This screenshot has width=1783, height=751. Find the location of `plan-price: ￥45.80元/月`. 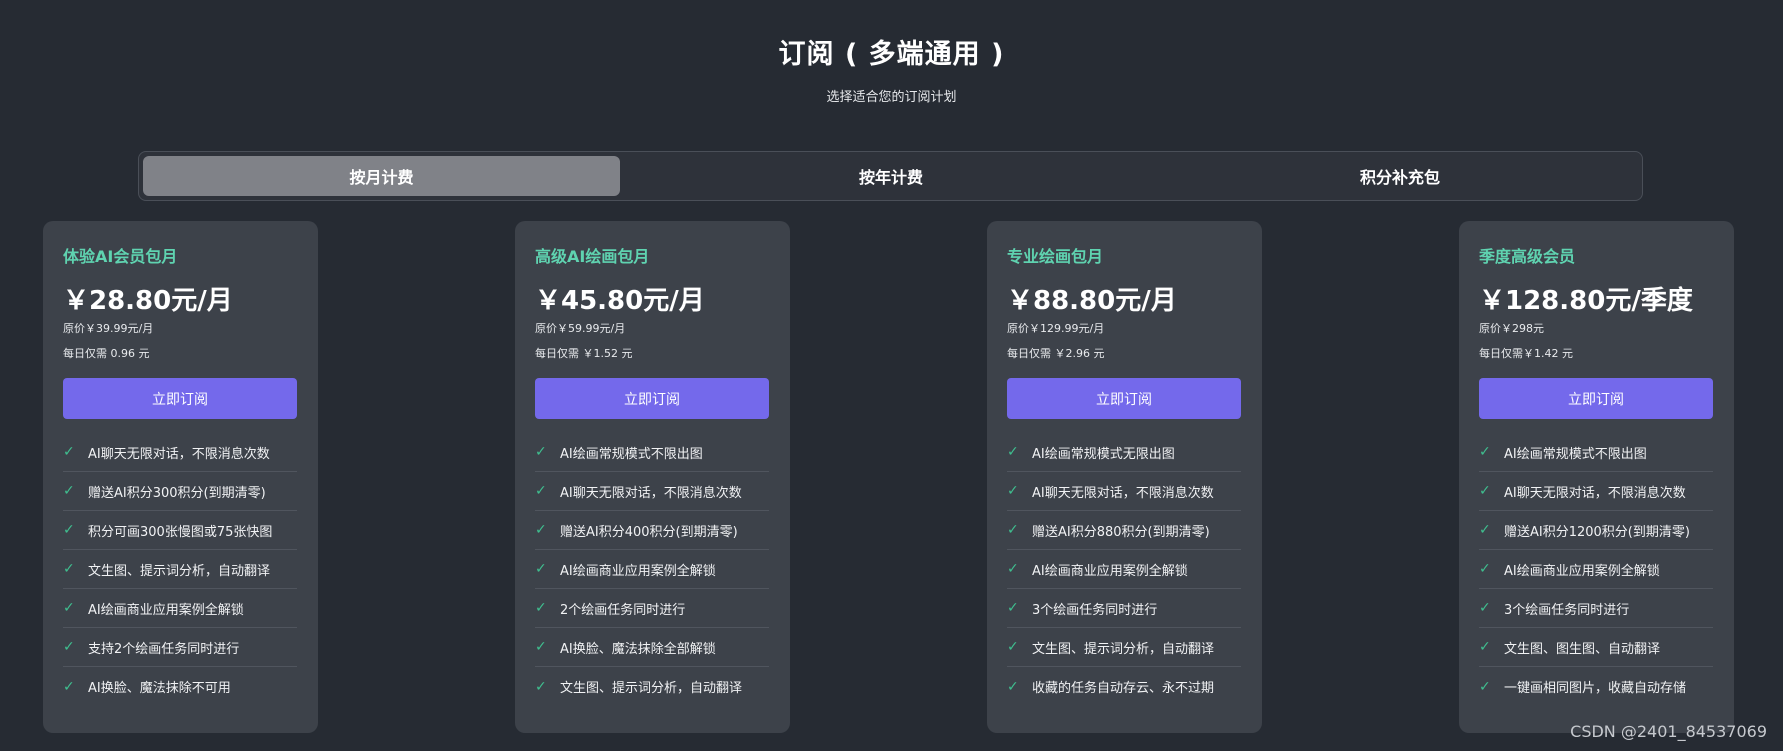

plan-price: ￥45.80元/月 is located at coordinates (620, 301).